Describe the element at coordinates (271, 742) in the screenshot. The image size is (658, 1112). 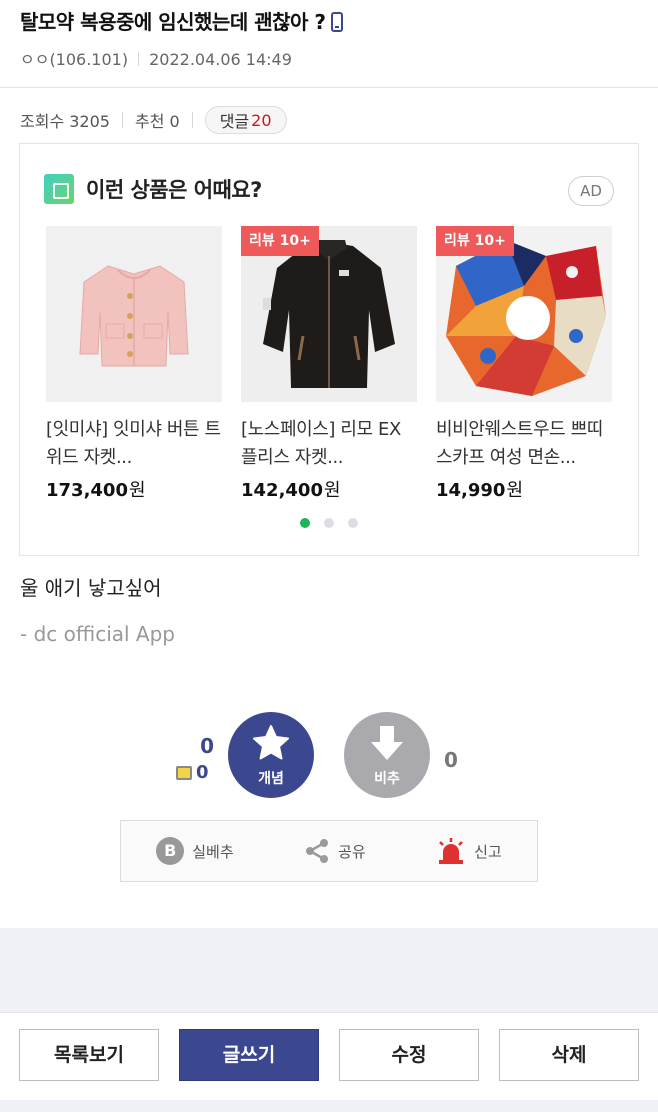
I see `star-icon` at that location.